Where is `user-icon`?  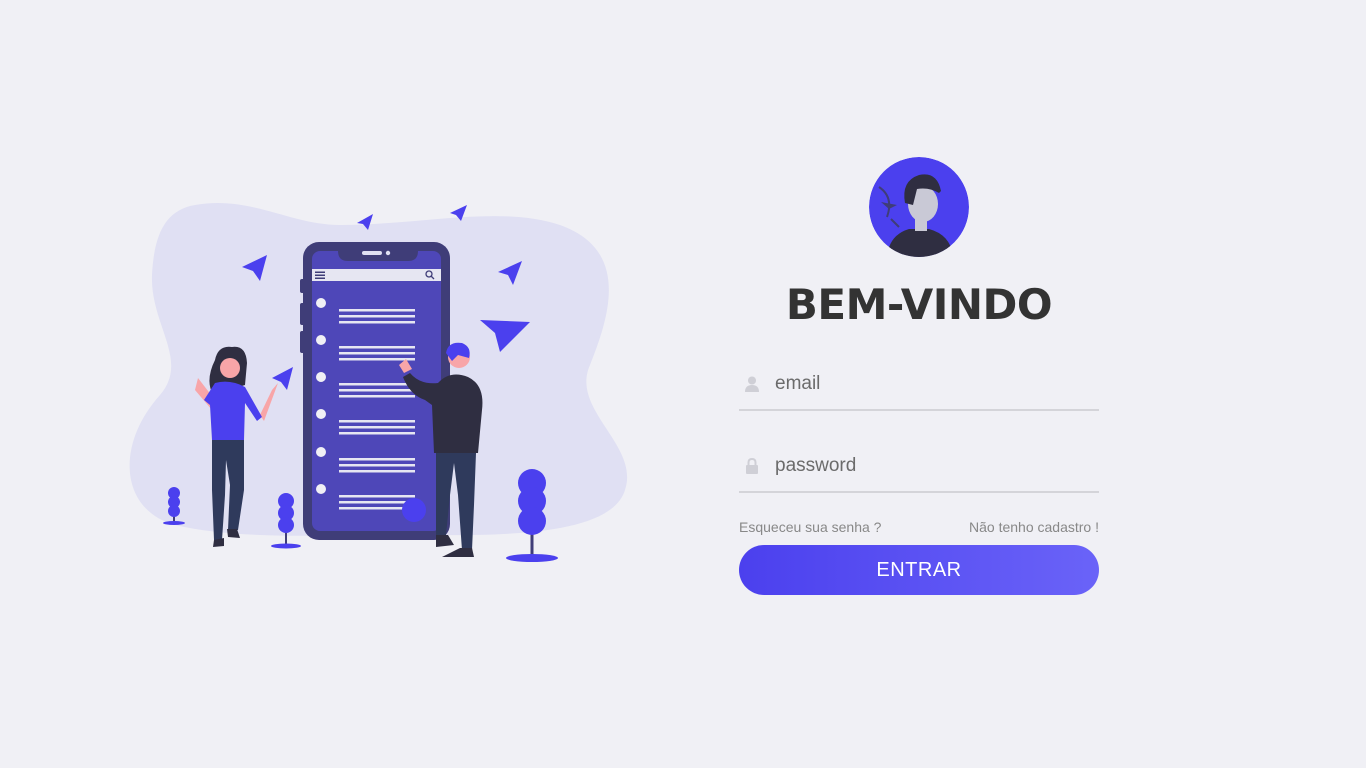
user-icon is located at coordinates (757, 384).